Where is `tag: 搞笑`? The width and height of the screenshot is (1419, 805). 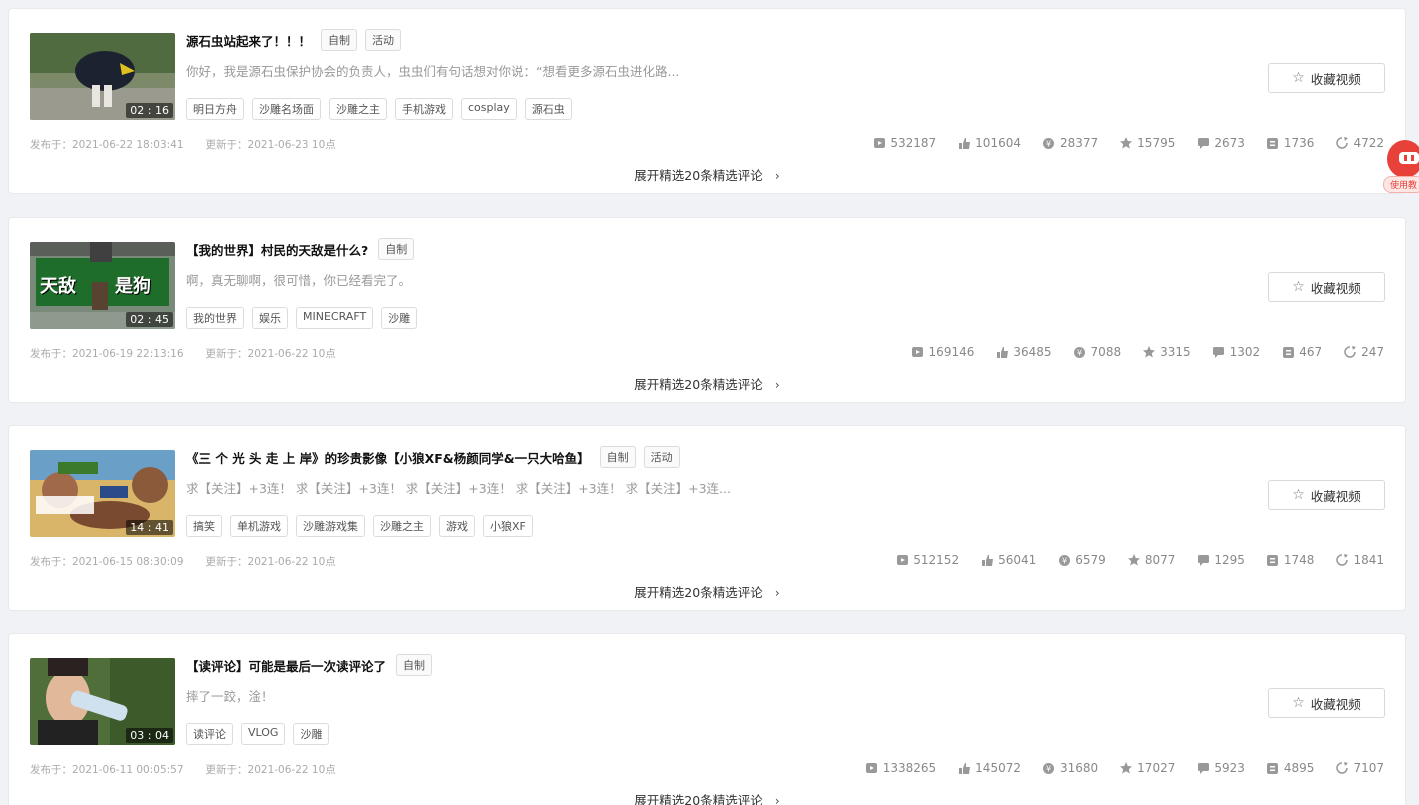 tag: 搞笑 is located at coordinates (204, 526).